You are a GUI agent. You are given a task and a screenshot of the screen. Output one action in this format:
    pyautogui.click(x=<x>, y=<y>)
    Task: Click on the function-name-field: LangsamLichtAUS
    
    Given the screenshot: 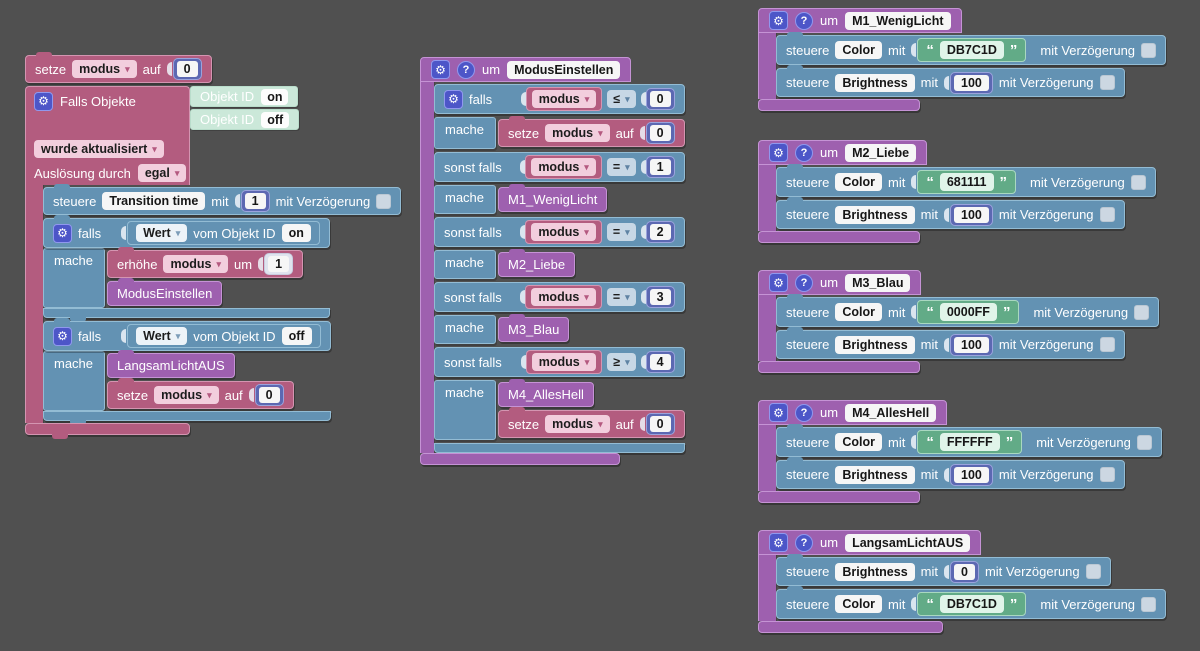 What is the action you would take?
    pyautogui.click(x=908, y=542)
    